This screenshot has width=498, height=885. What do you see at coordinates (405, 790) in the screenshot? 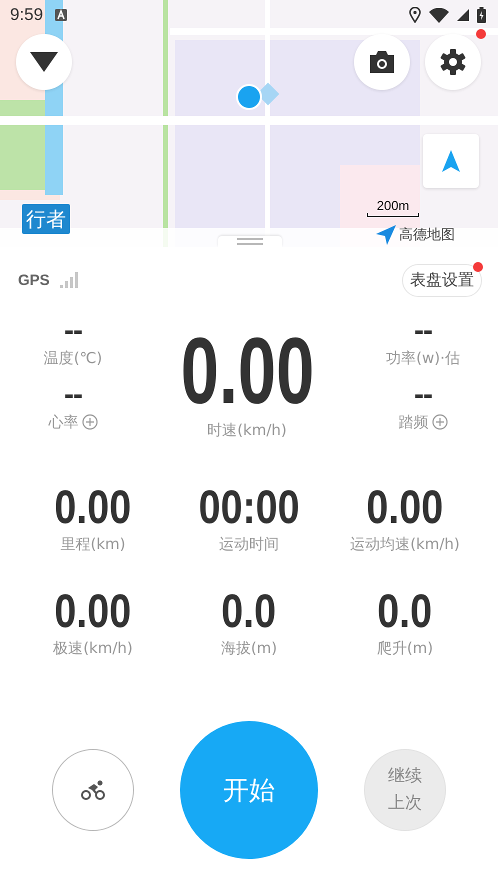
I see `resume-button: 继续上次` at bounding box center [405, 790].